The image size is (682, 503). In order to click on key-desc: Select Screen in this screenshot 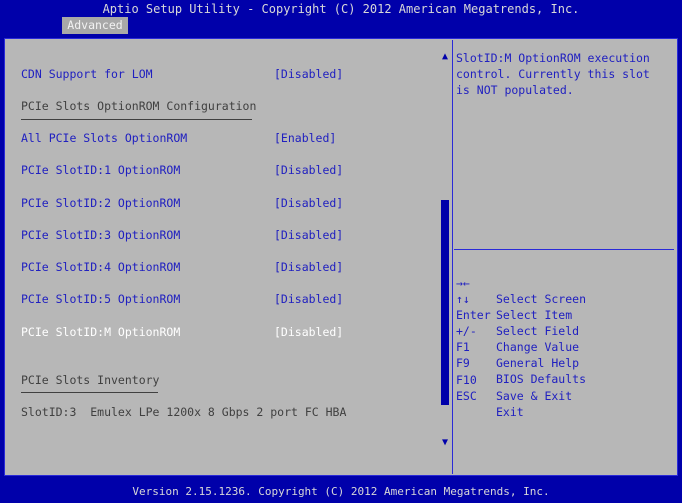, I will do `click(541, 299)`.